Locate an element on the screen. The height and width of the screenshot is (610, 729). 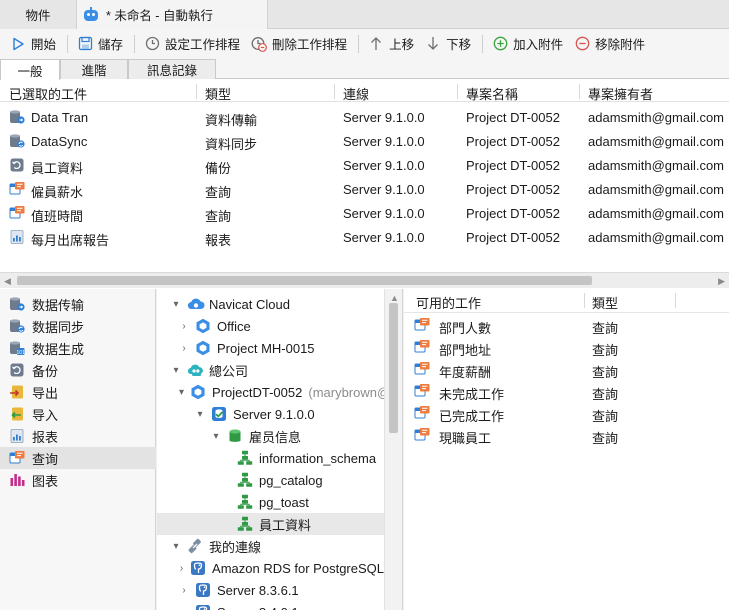
category-item: 备份 is located at coordinates (78, 370).